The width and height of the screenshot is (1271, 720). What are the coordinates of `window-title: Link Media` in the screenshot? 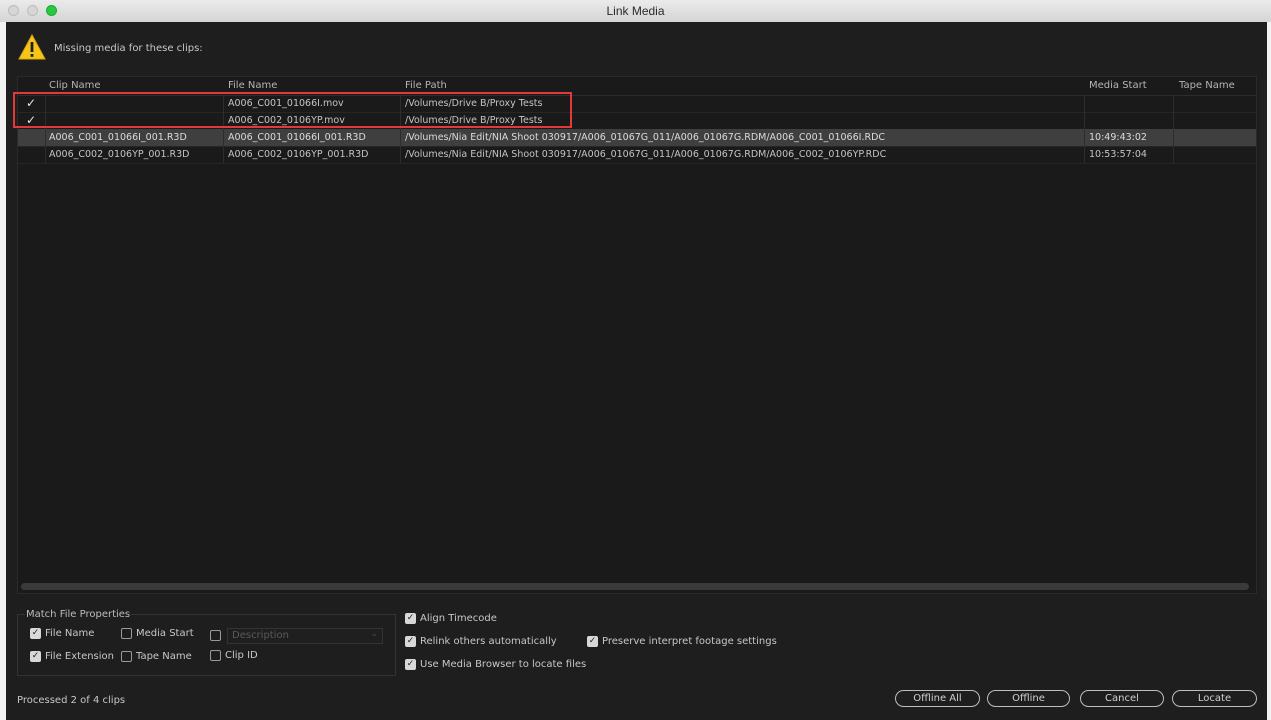 It's located at (635, 11).